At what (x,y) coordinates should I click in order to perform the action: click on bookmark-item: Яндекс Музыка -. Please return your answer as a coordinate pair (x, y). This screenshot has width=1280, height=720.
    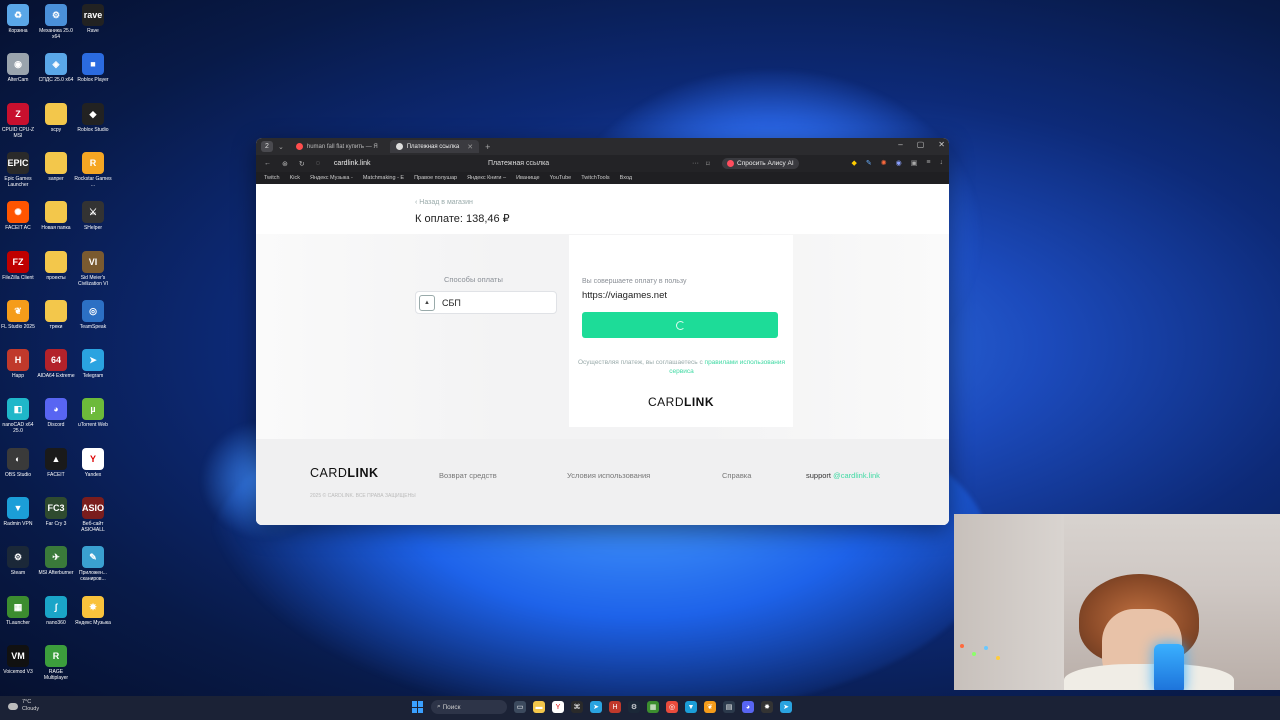
    Looking at the image, I should click on (331, 178).